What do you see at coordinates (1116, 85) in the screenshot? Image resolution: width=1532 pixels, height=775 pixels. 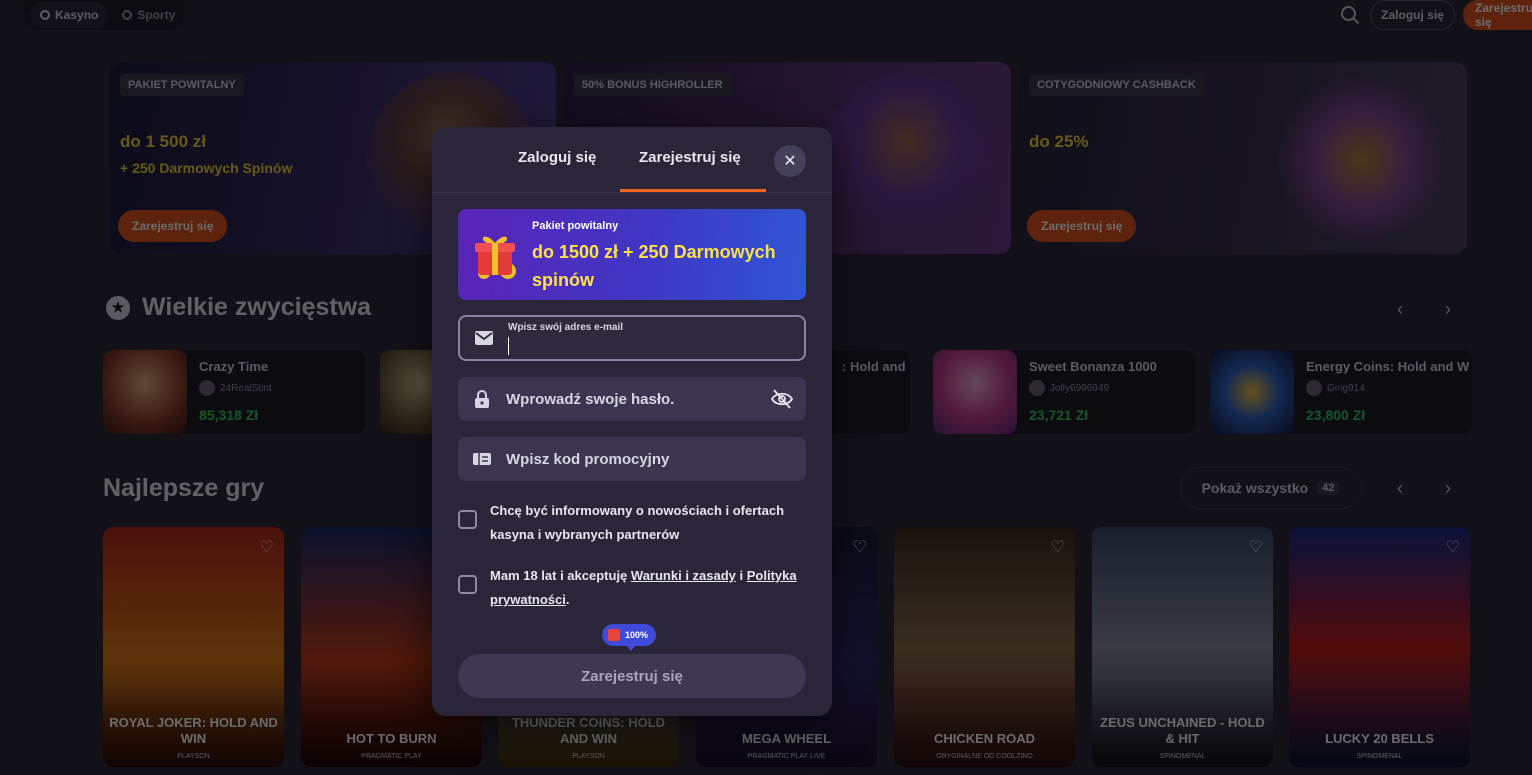 I see `promo-tag: COTYGODNIOWY CASHBACK` at bounding box center [1116, 85].